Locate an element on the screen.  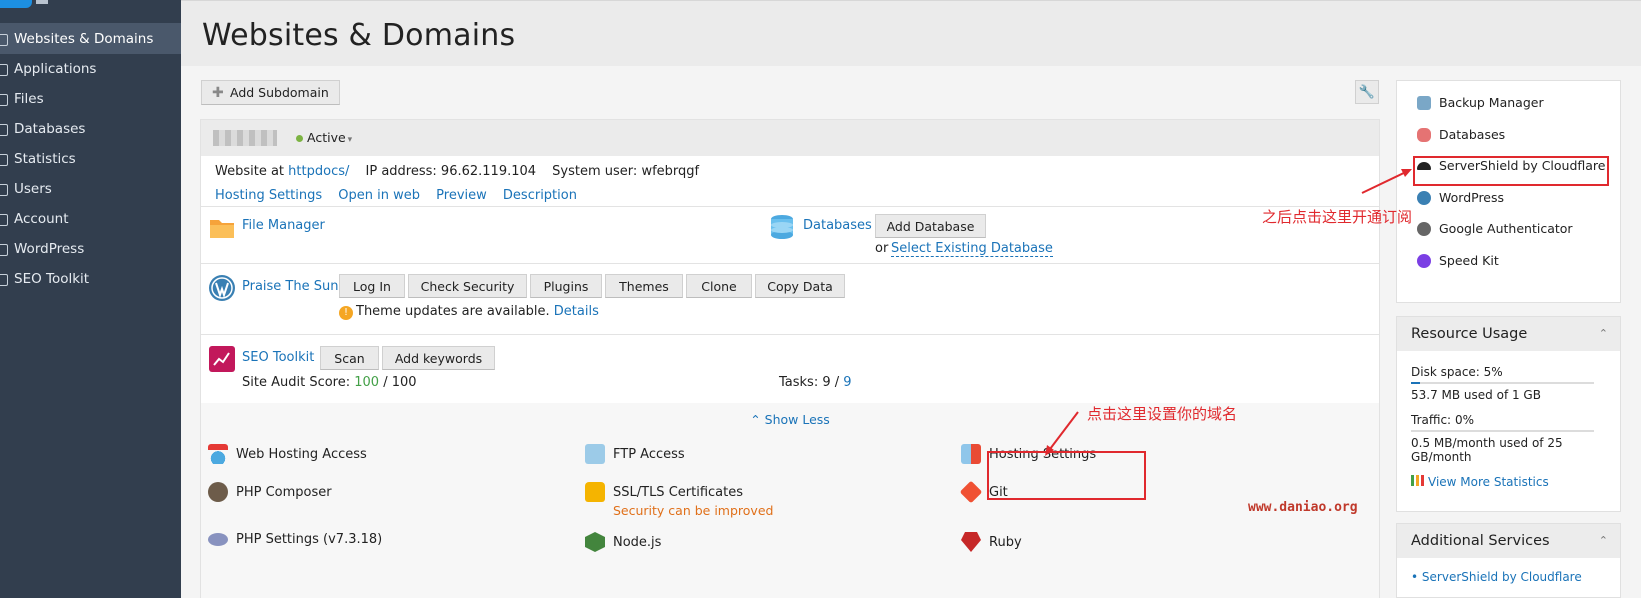
seo-toolkit-icon is located at coordinates (222, 359).